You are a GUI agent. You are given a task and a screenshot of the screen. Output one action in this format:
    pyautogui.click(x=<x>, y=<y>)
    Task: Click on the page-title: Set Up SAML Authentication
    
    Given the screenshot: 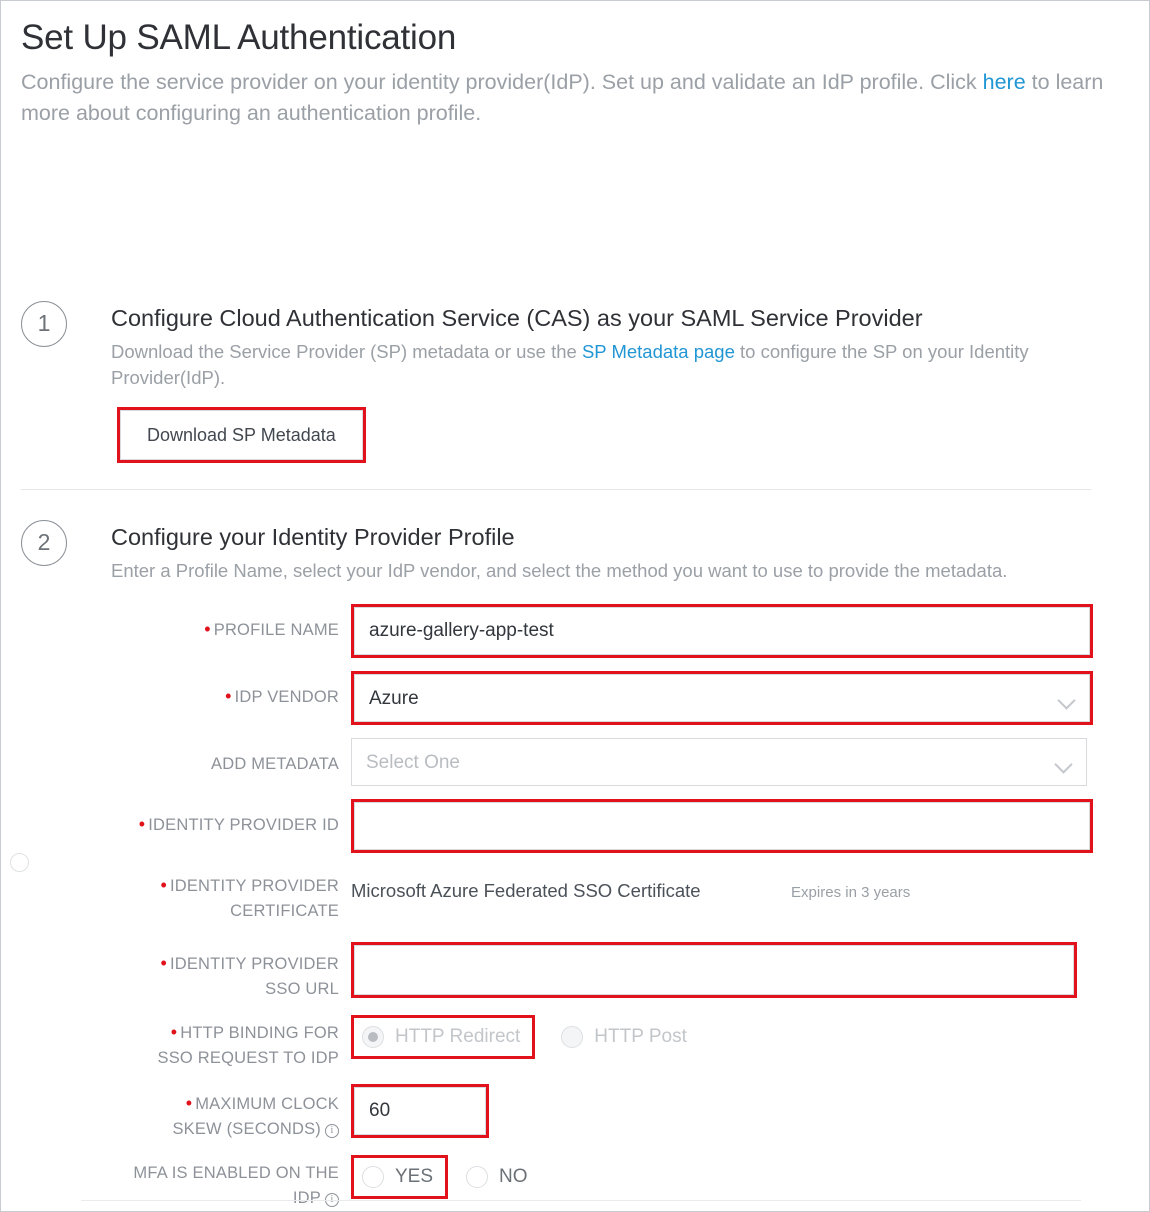 What is the action you would take?
    pyautogui.click(x=239, y=37)
    